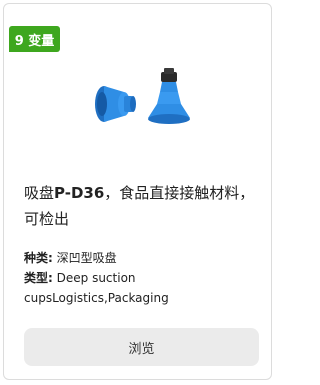  What do you see at coordinates (38, 258) in the screenshot?
I see `spec-key: 种类:` at bounding box center [38, 258].